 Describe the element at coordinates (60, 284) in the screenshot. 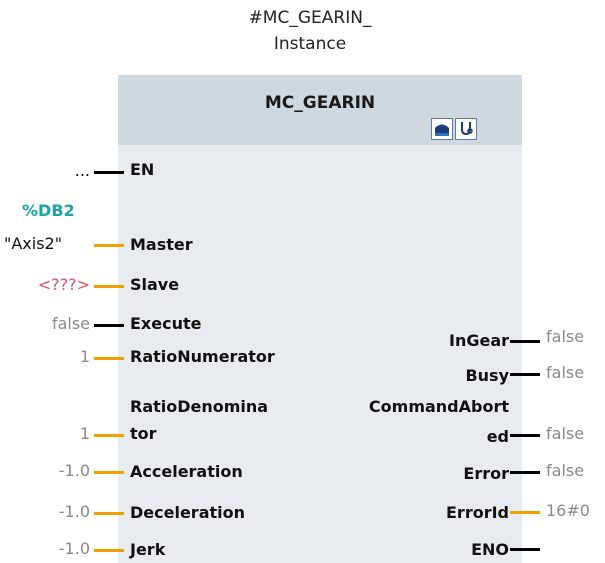

I see `slave-value: <???>` at that location.